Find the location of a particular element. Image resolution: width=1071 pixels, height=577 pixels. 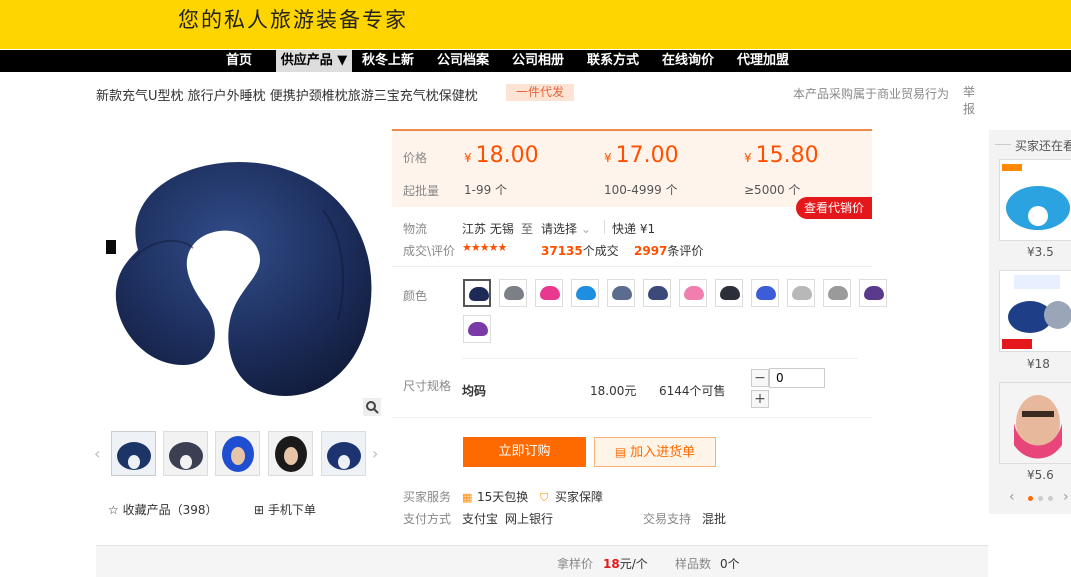

nav-item-inquiry: 在线询价 is located at coordinates (688, 61).